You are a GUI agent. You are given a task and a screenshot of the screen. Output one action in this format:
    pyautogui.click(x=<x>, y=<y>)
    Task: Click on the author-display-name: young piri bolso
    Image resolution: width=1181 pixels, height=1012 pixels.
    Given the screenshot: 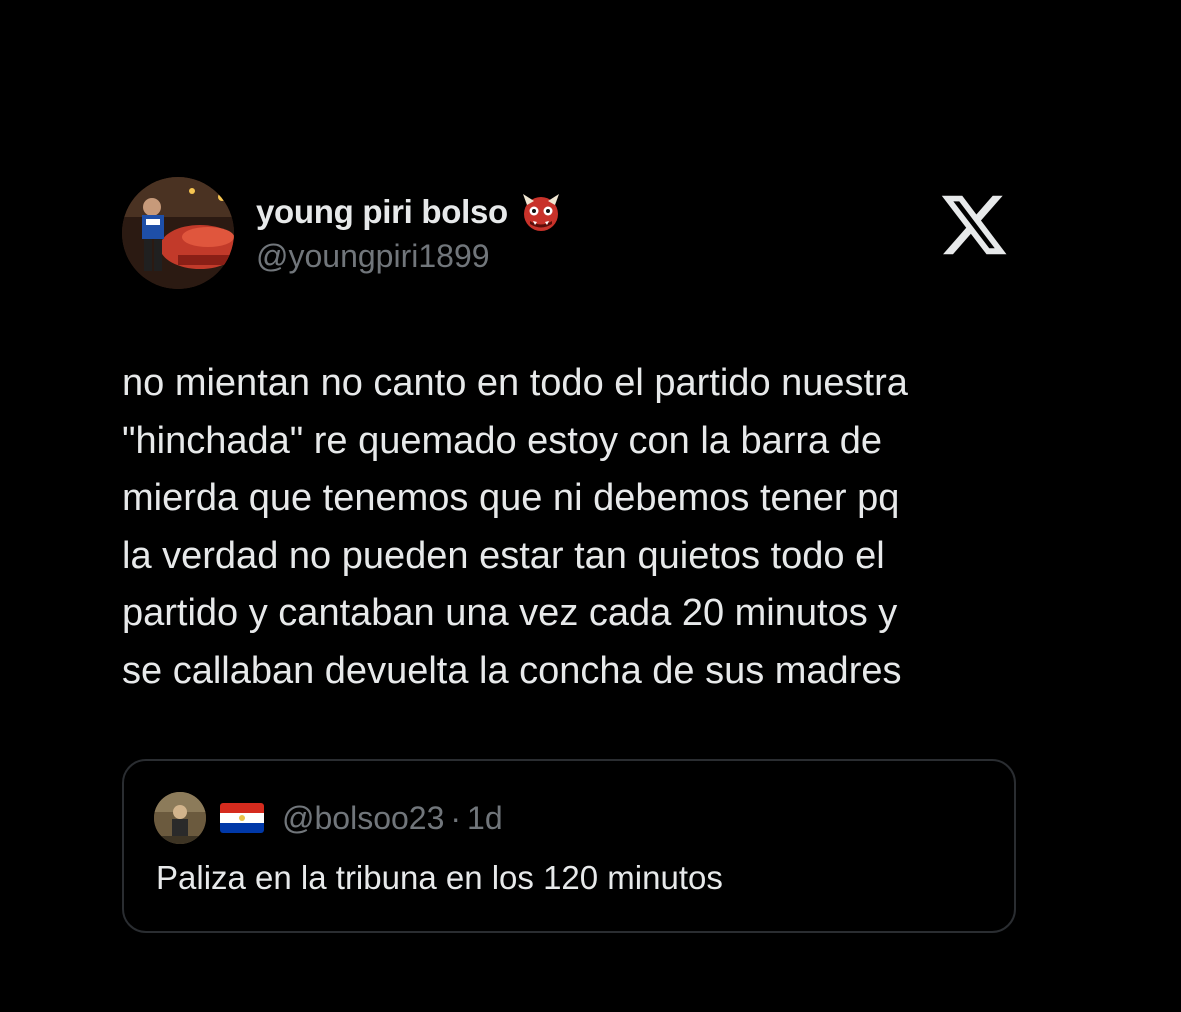 What is the action you would take?
    pyautogui.click(x=382, y=212)
    